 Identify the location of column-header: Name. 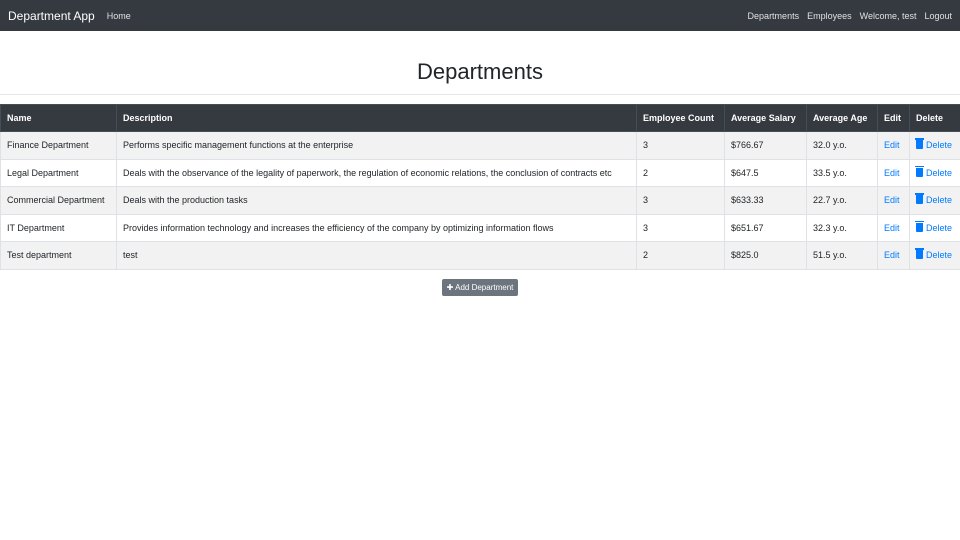
(58, 118).